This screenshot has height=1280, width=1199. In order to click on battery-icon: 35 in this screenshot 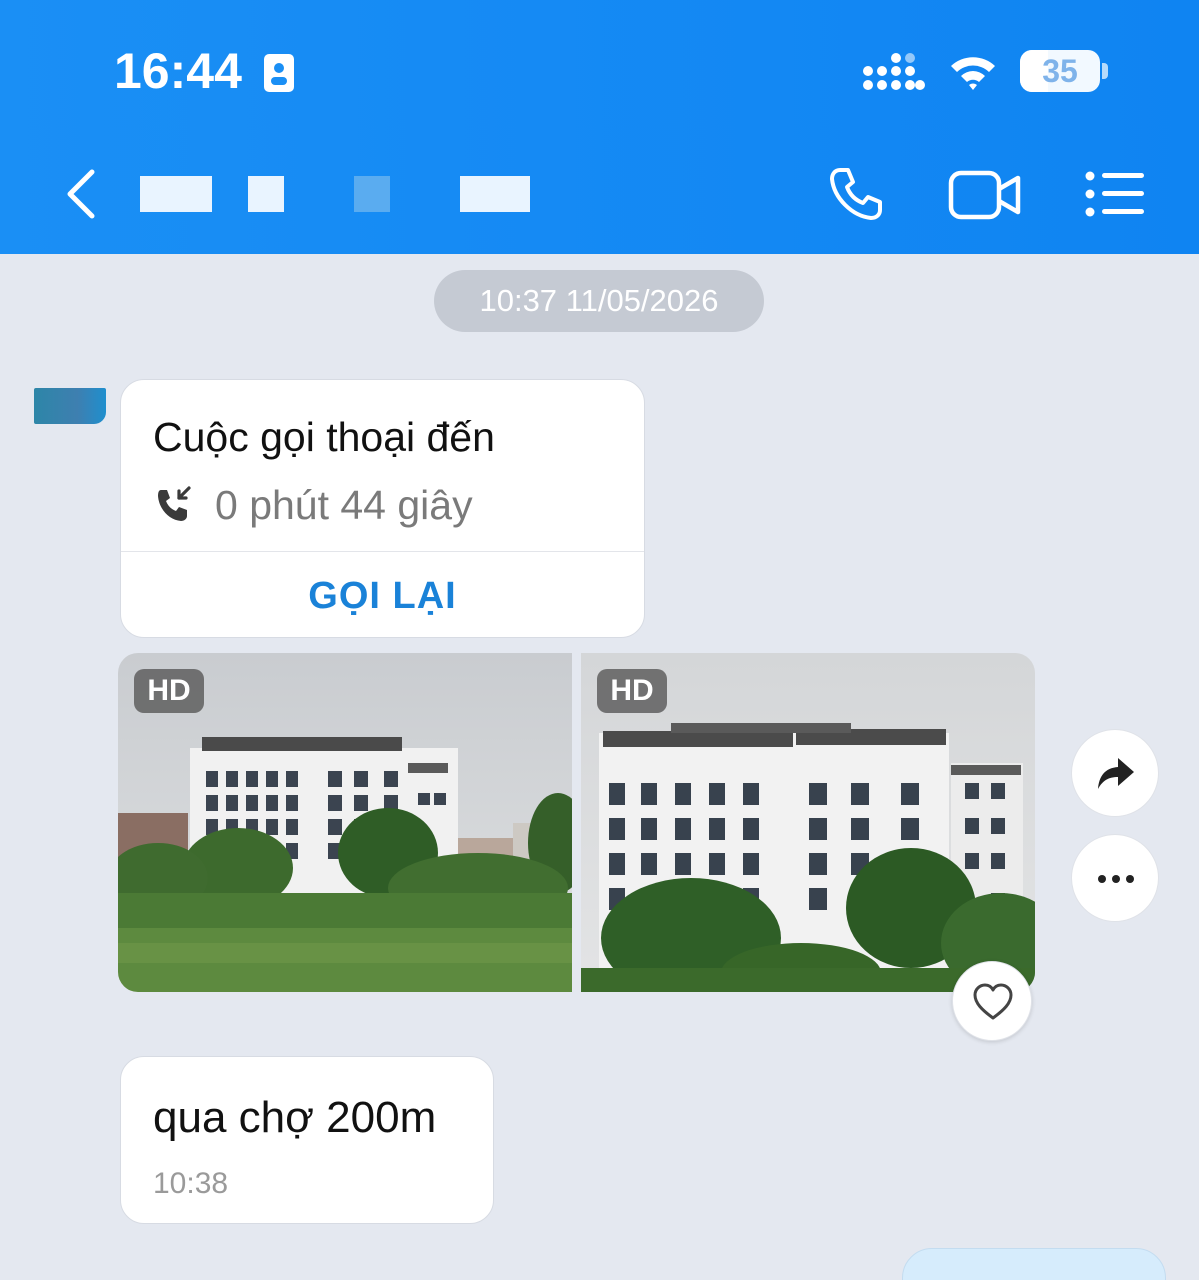, I will do `click(1060, 71)`.